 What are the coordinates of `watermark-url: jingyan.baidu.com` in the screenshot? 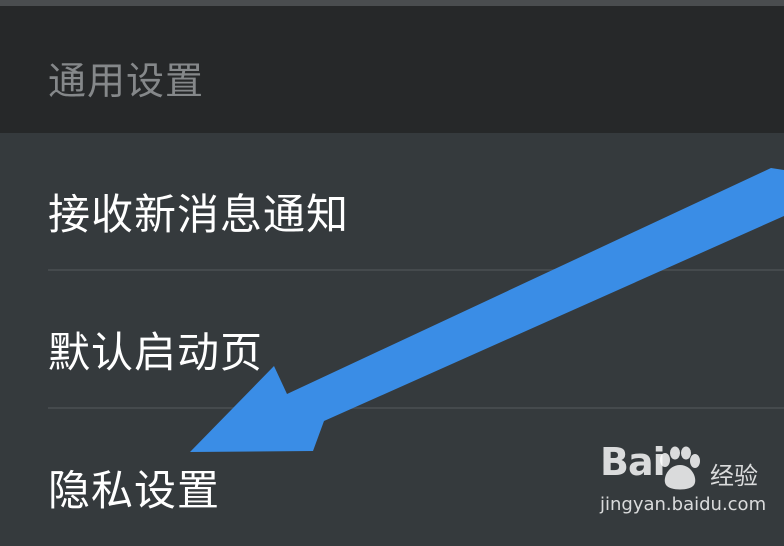 It's located at (683, 504).